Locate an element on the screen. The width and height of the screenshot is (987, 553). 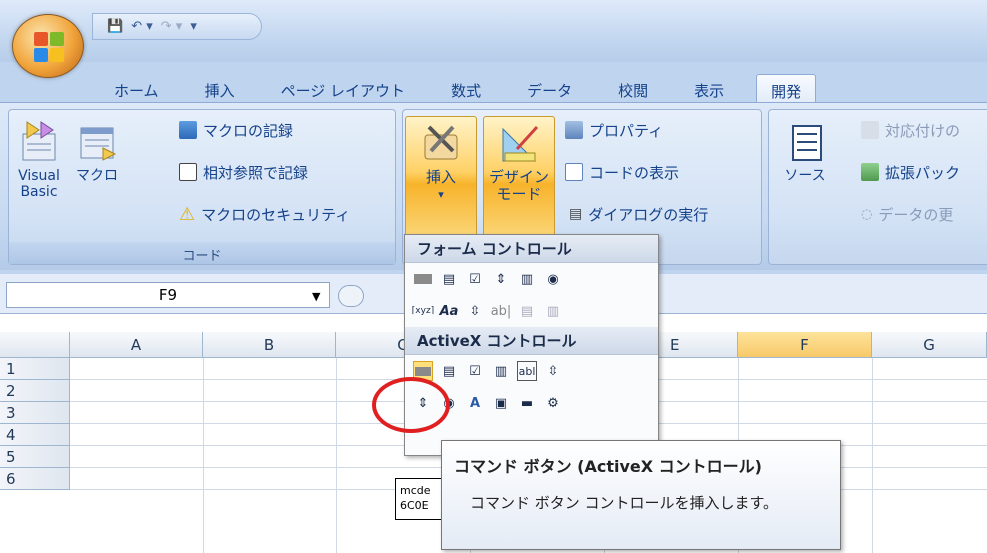
form-spin-button-icon: ⇕ is located at coordinates (501, 279).